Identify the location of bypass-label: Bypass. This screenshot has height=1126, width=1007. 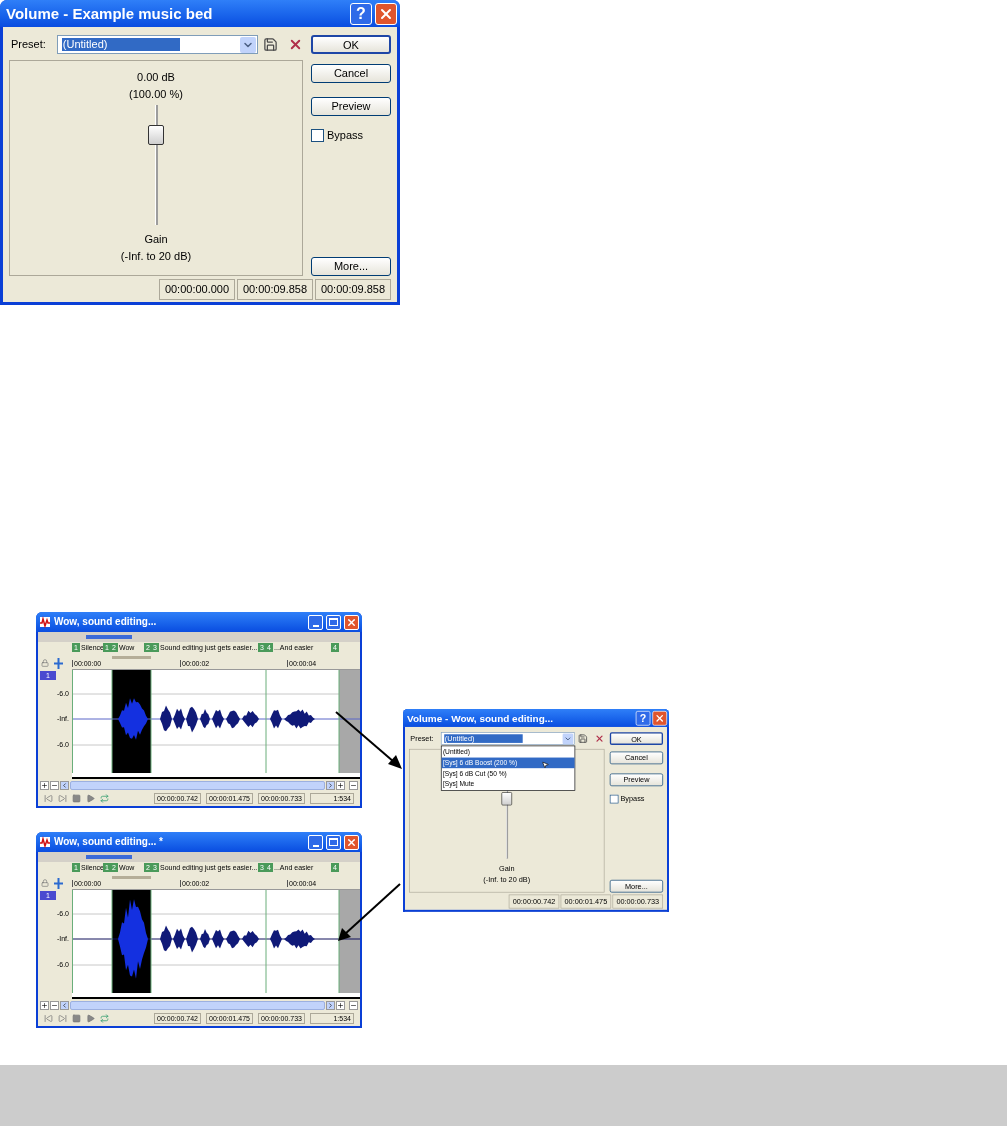
(345, 135).